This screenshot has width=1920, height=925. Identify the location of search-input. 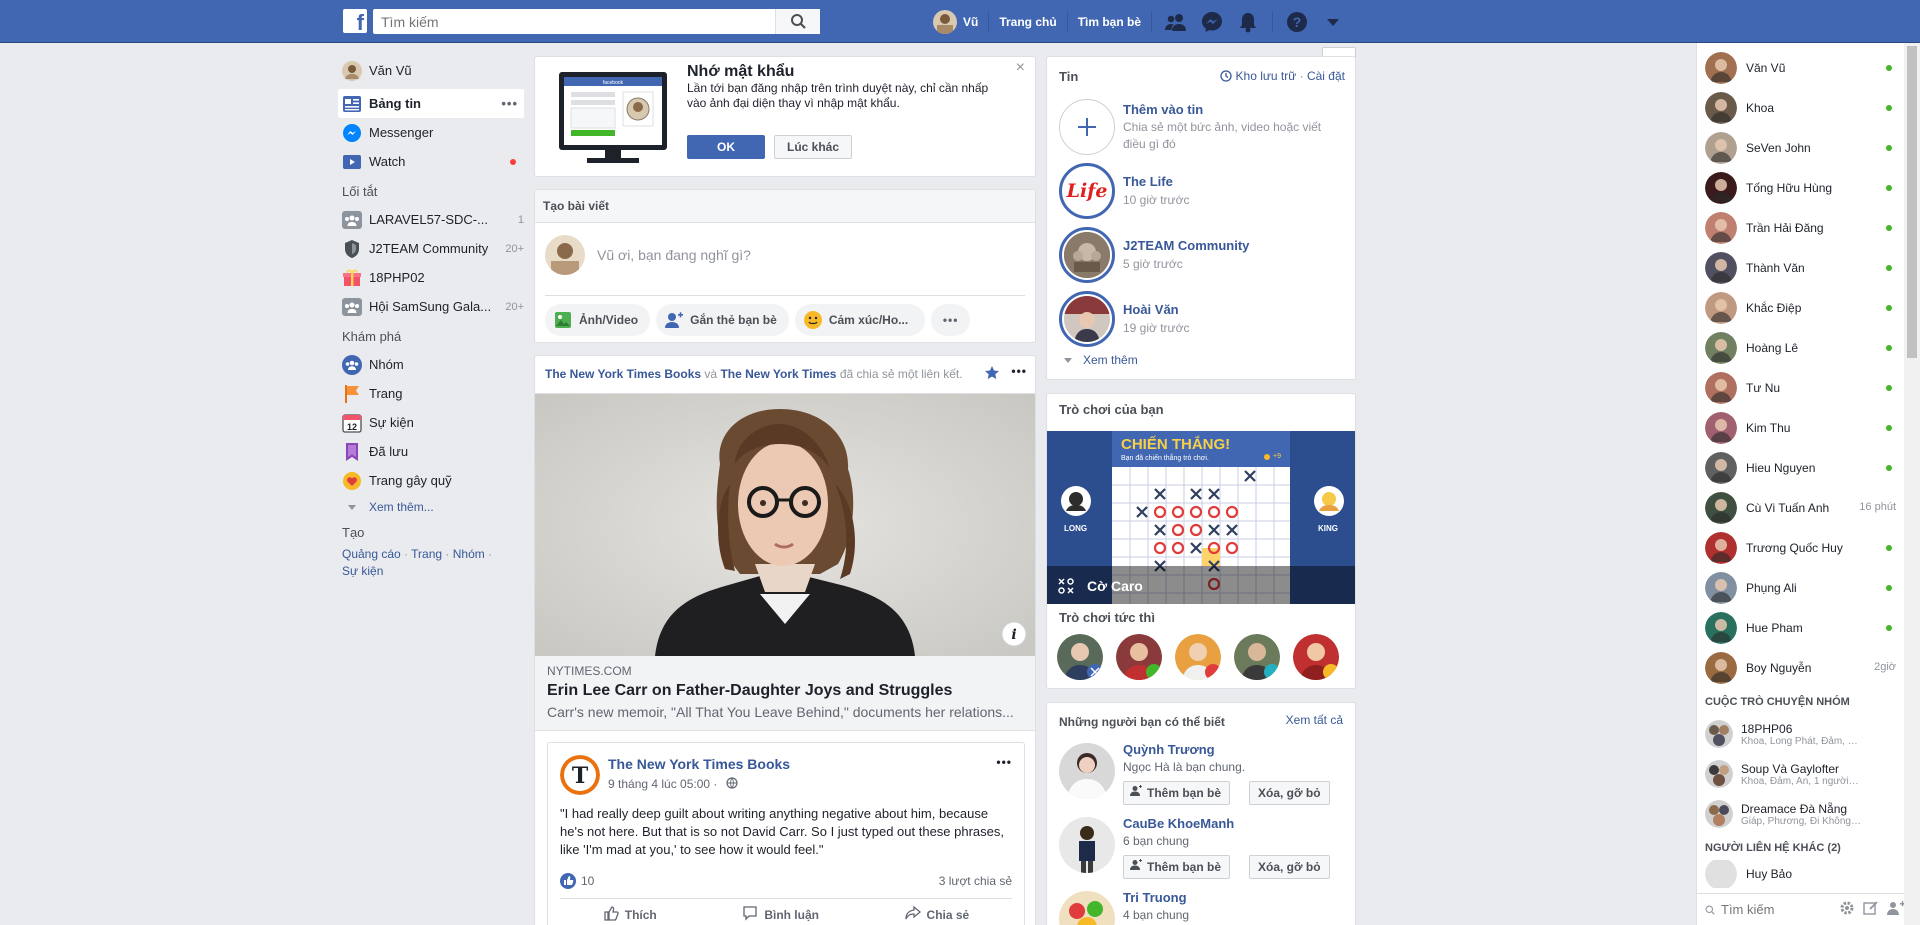
(573, 21).